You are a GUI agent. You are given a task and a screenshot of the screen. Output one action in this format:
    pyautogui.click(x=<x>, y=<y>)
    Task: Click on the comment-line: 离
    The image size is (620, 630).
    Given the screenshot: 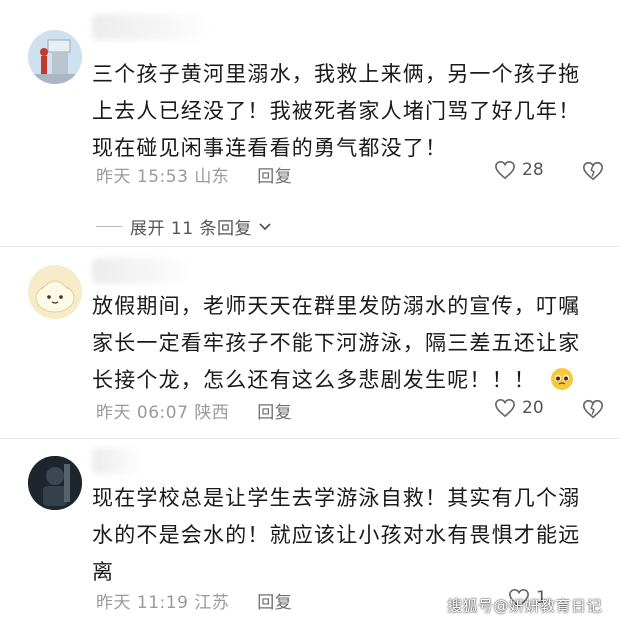 What is the action you would take?
    pyautogui.click(x=103, y=572)
    